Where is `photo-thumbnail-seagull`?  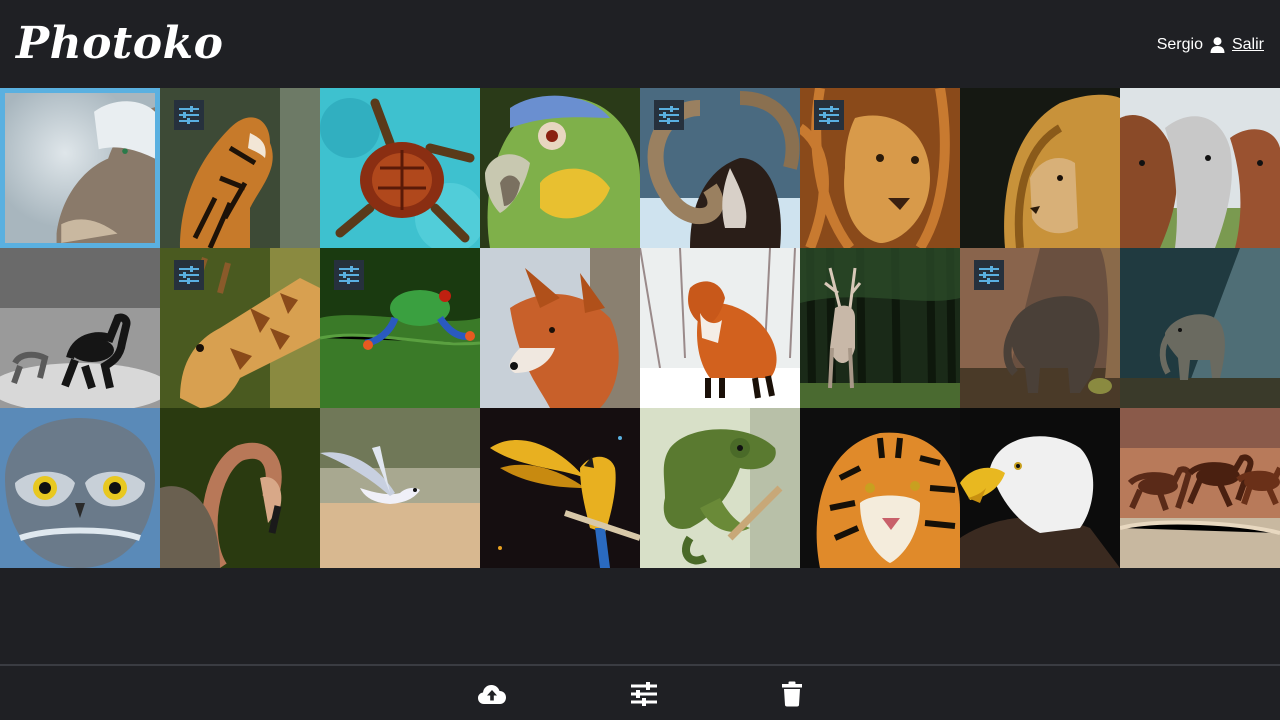 photo-thumbnail-seagull is located at coordinates (400, 488).